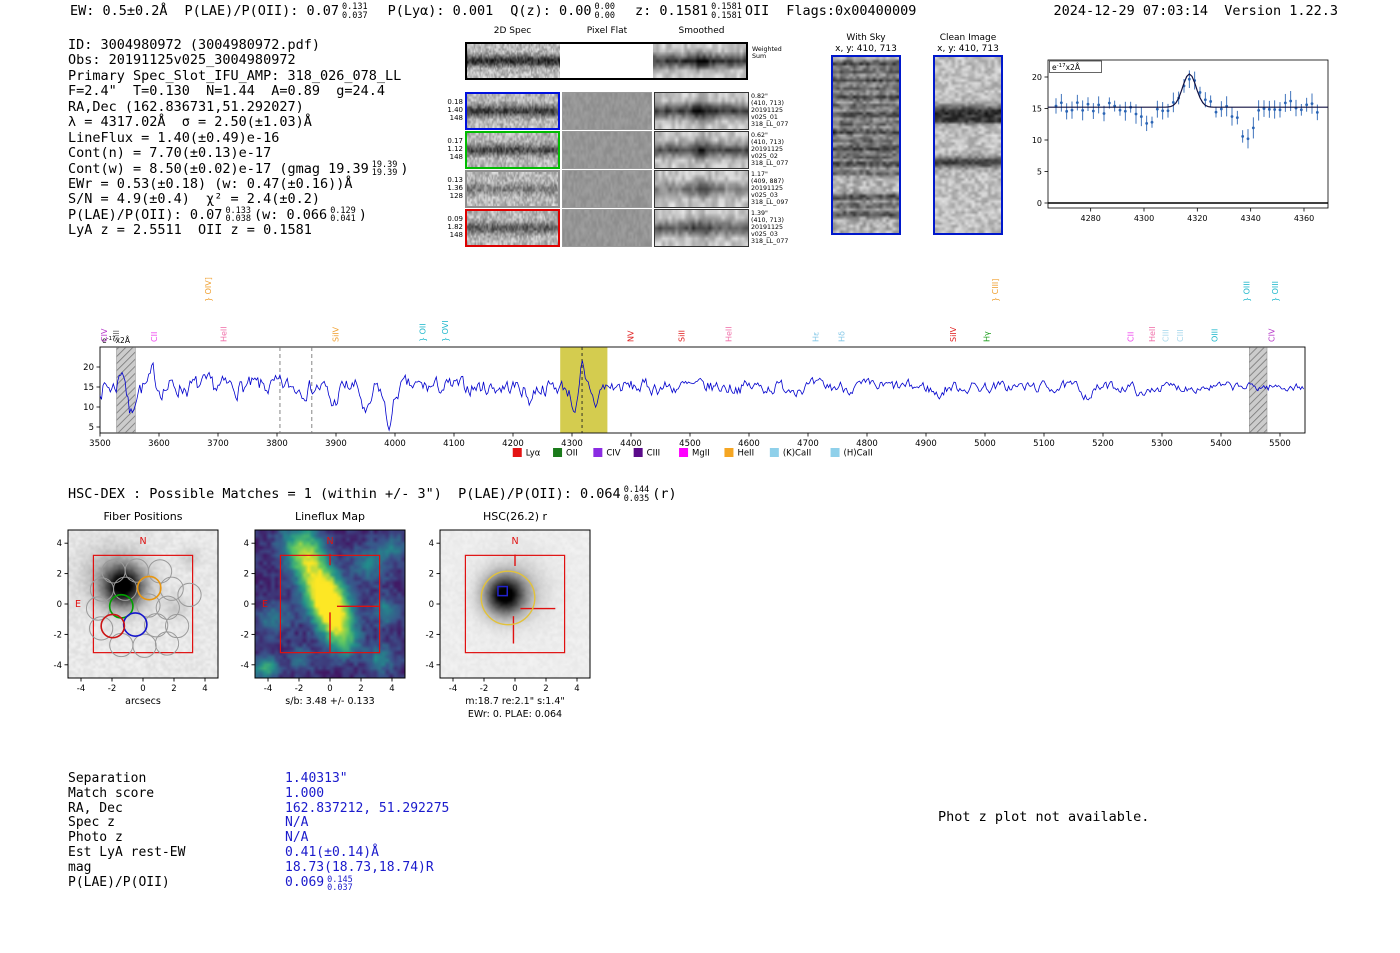 This screenshot has height=953, width=1400. I want to click on svg-text: -2, so click(112, 689).